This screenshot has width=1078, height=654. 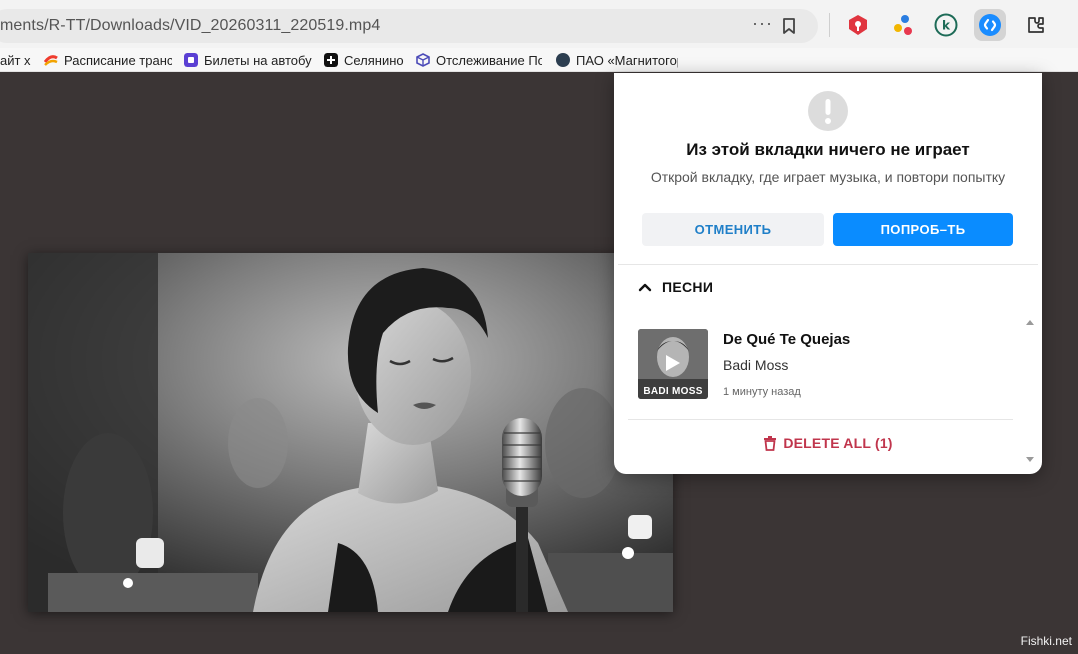 I want to click on delete-all-label: DELETE ALL (1), so click(x=838, y=443).